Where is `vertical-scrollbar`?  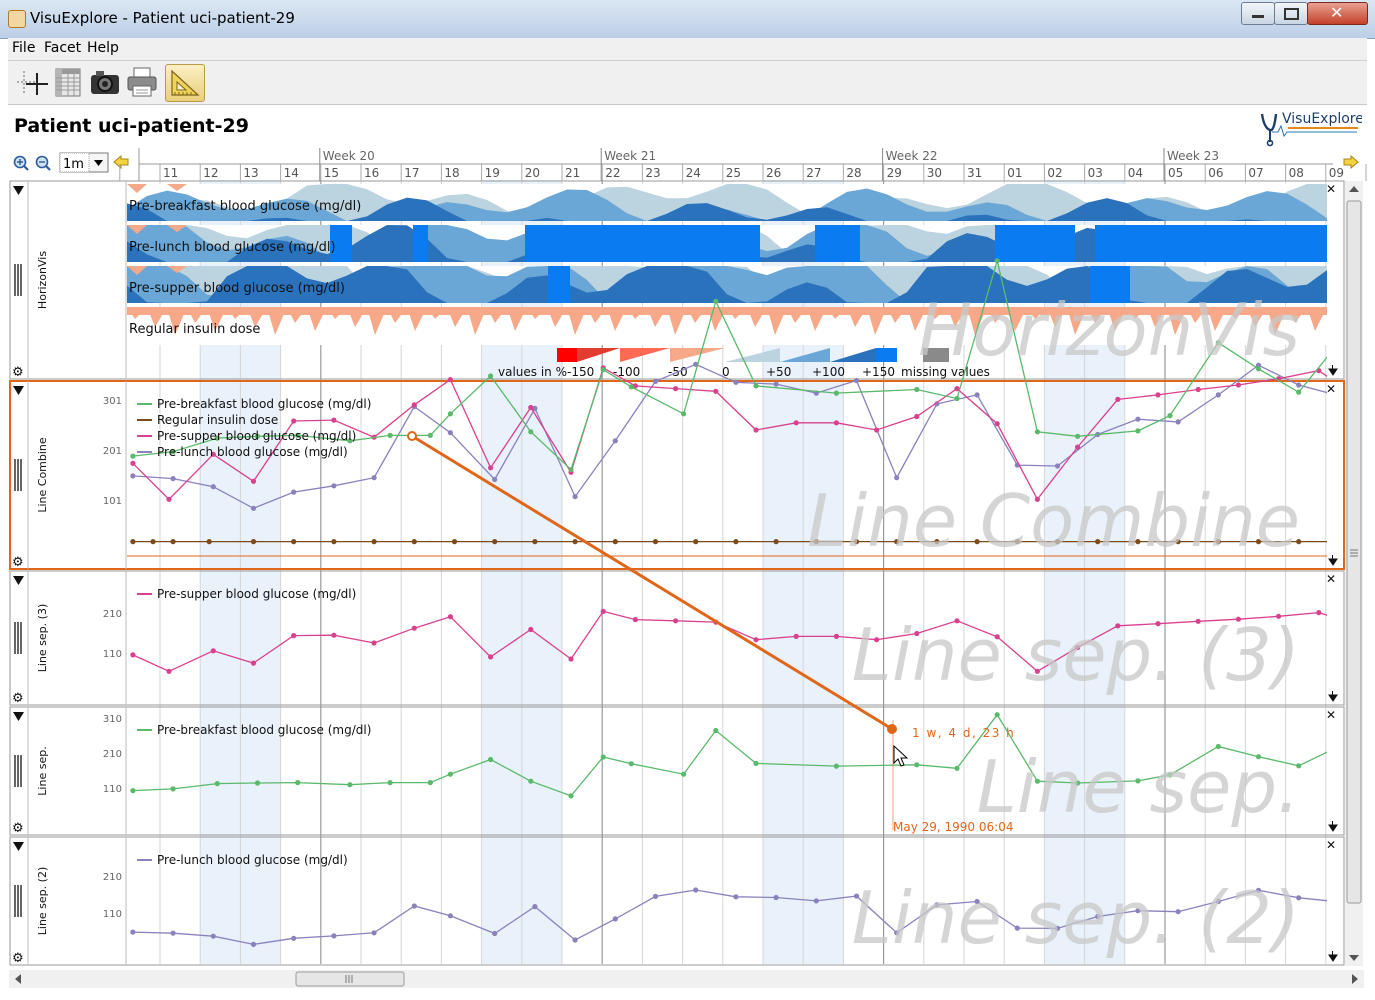 vertical-scrollbar is located at coordinates (1354, 573).